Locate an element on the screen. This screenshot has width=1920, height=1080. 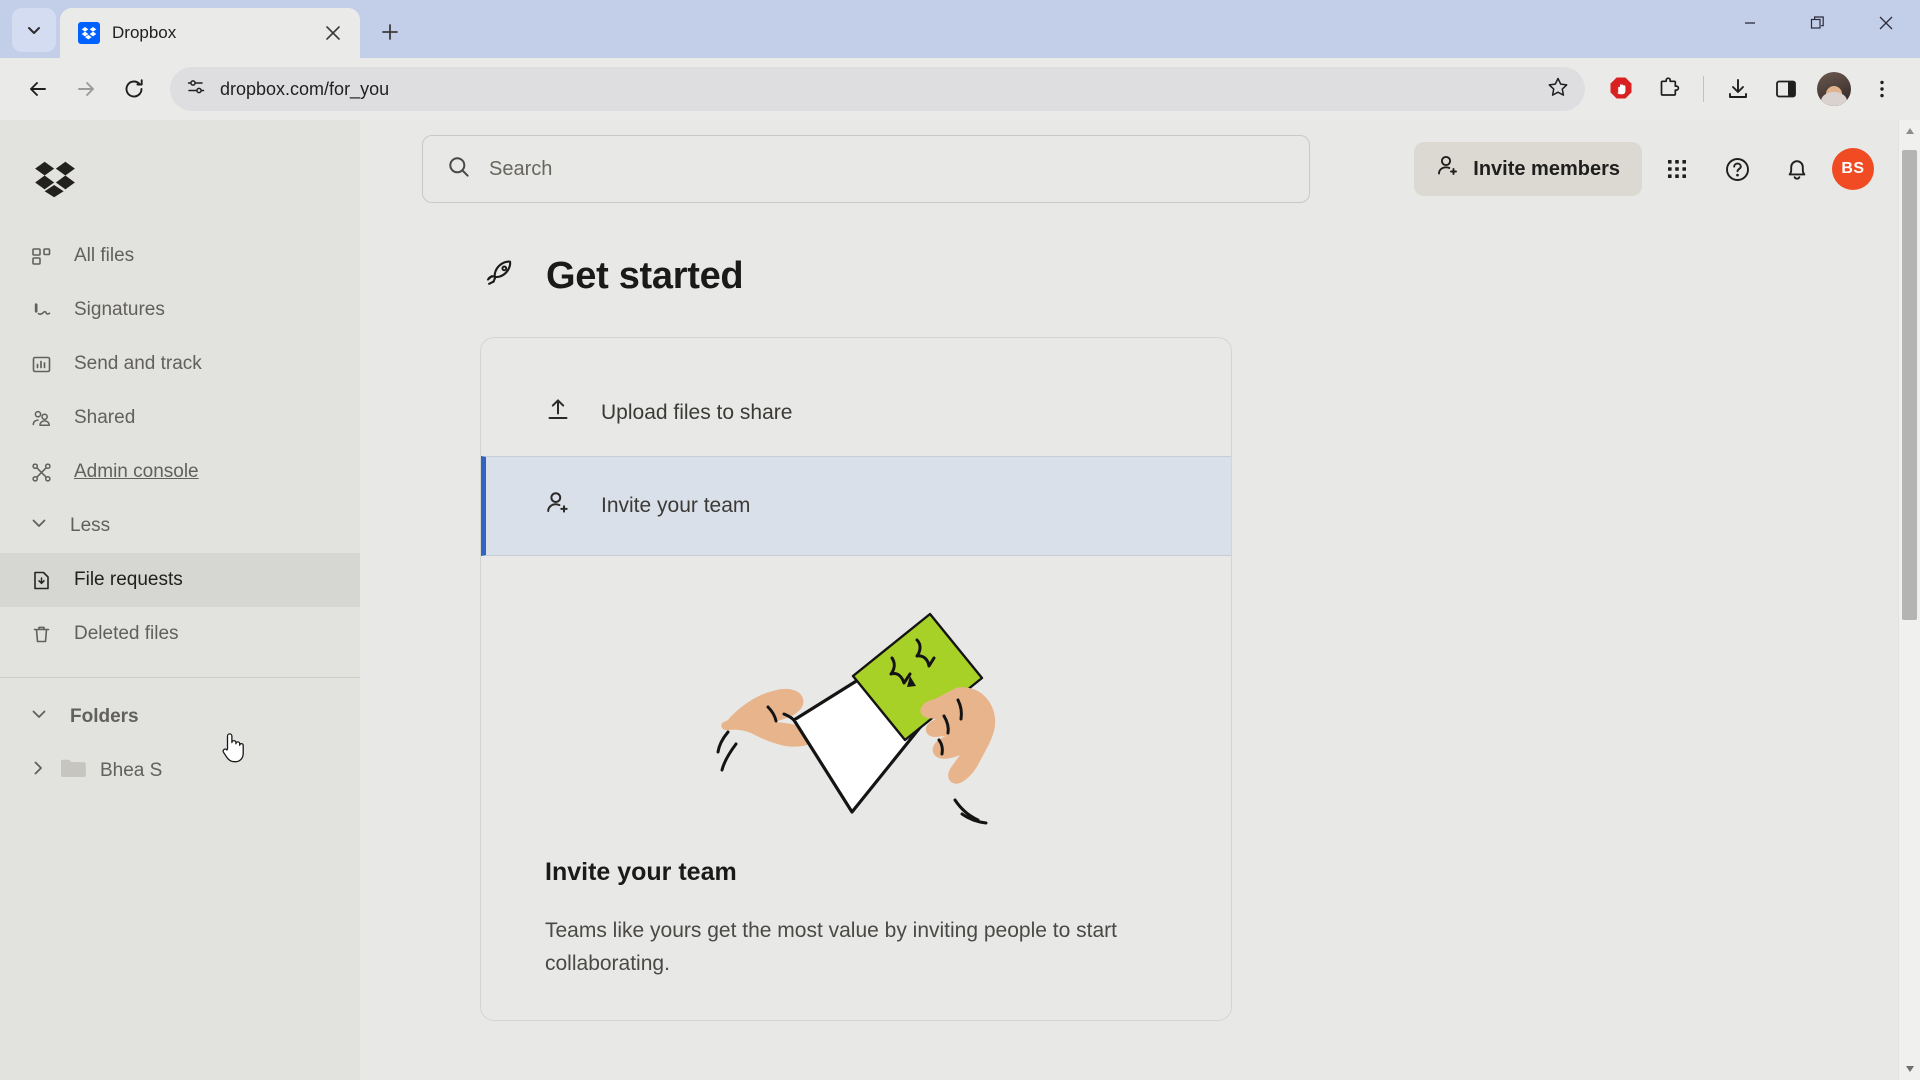
reload-icon is located at coordinates (134, 88).